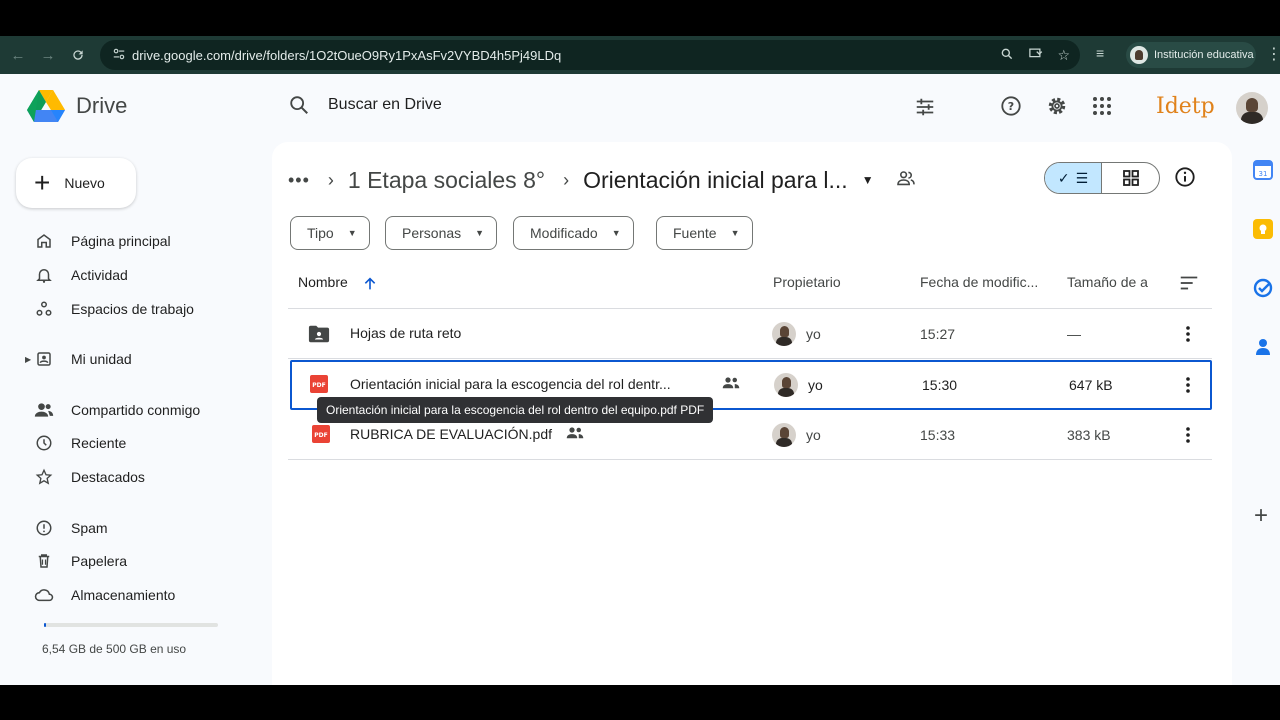 Image resolution: width=1280 pixels, height=720 pixels. I want to click on sidebar-item-storage: Almacenamiento, so click(100, 595).